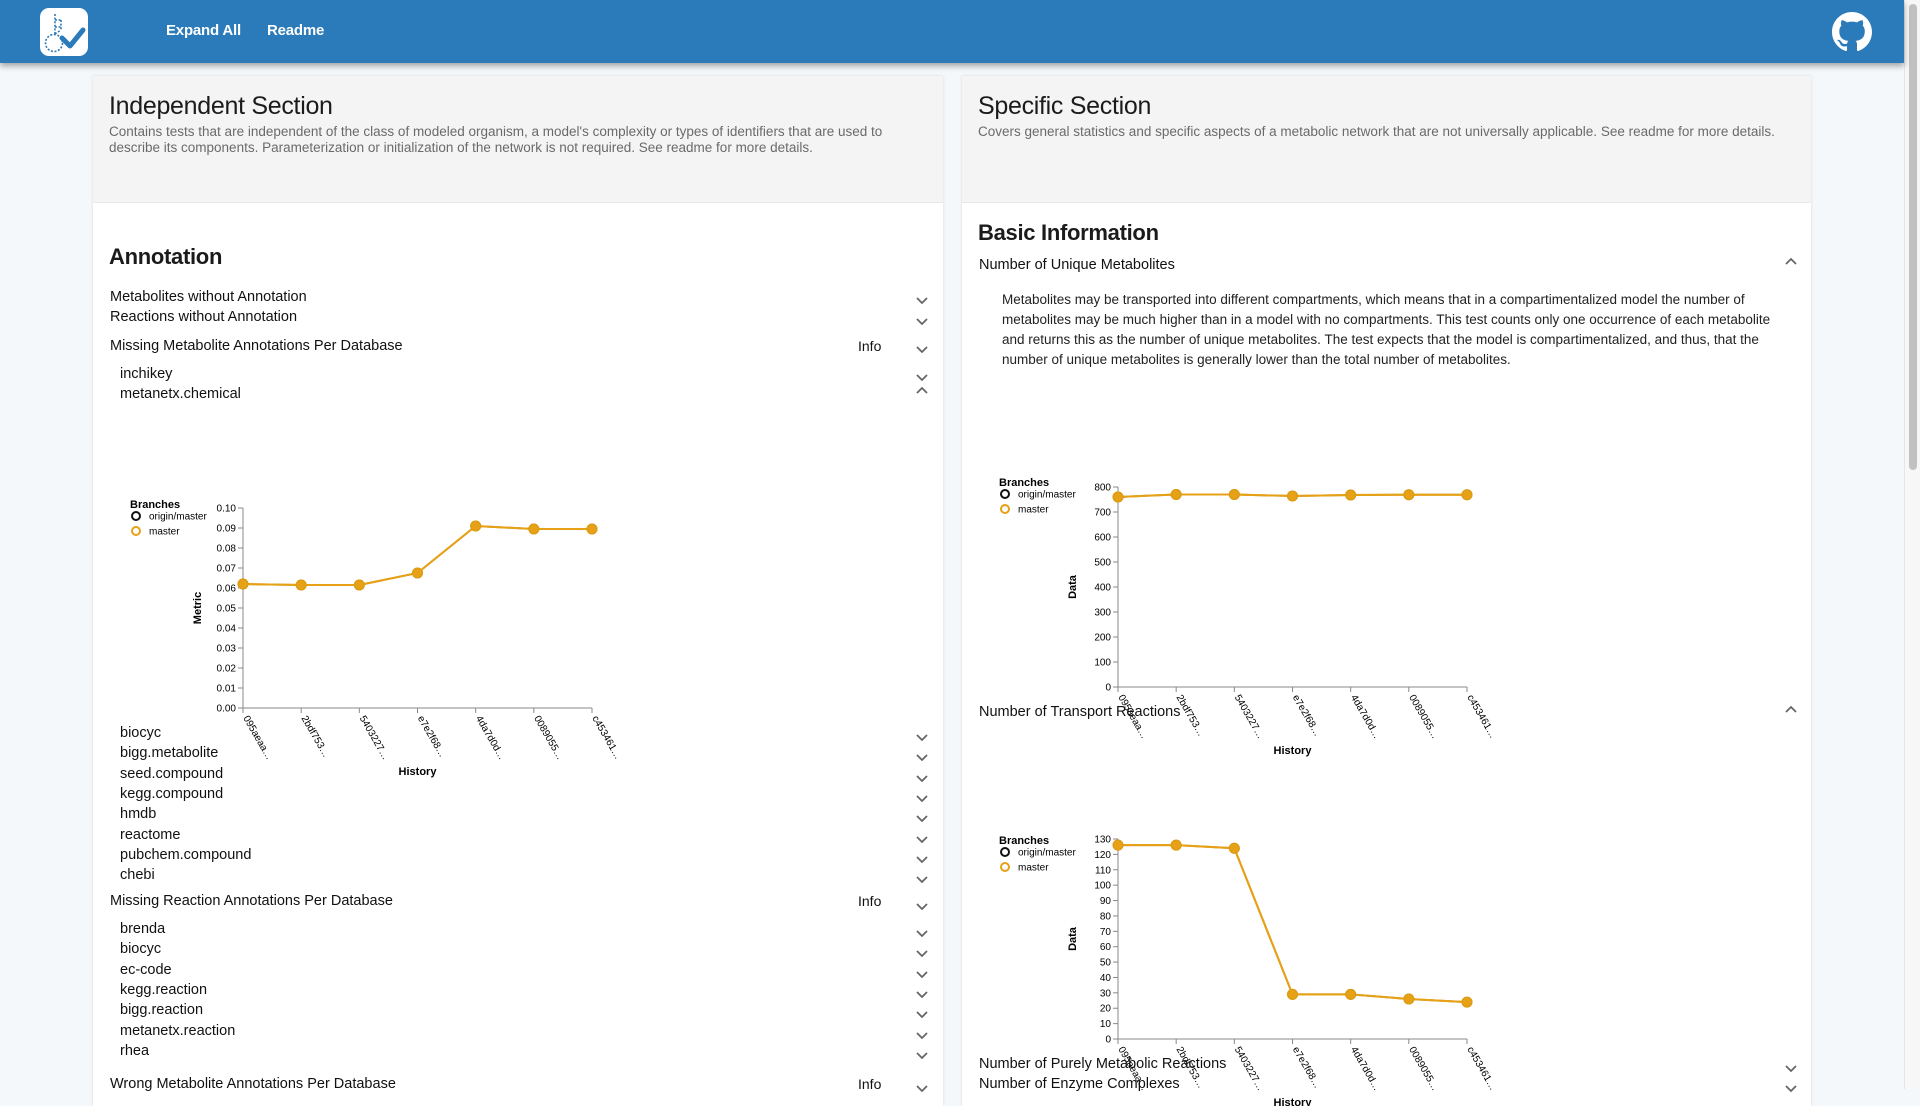 The width and height of the screenshot is (1920, 1106). What do you see at coordinates (1106, 993) in the screenshot?
I see `y-tick-label: 30` at bounding box center [1106, 993].